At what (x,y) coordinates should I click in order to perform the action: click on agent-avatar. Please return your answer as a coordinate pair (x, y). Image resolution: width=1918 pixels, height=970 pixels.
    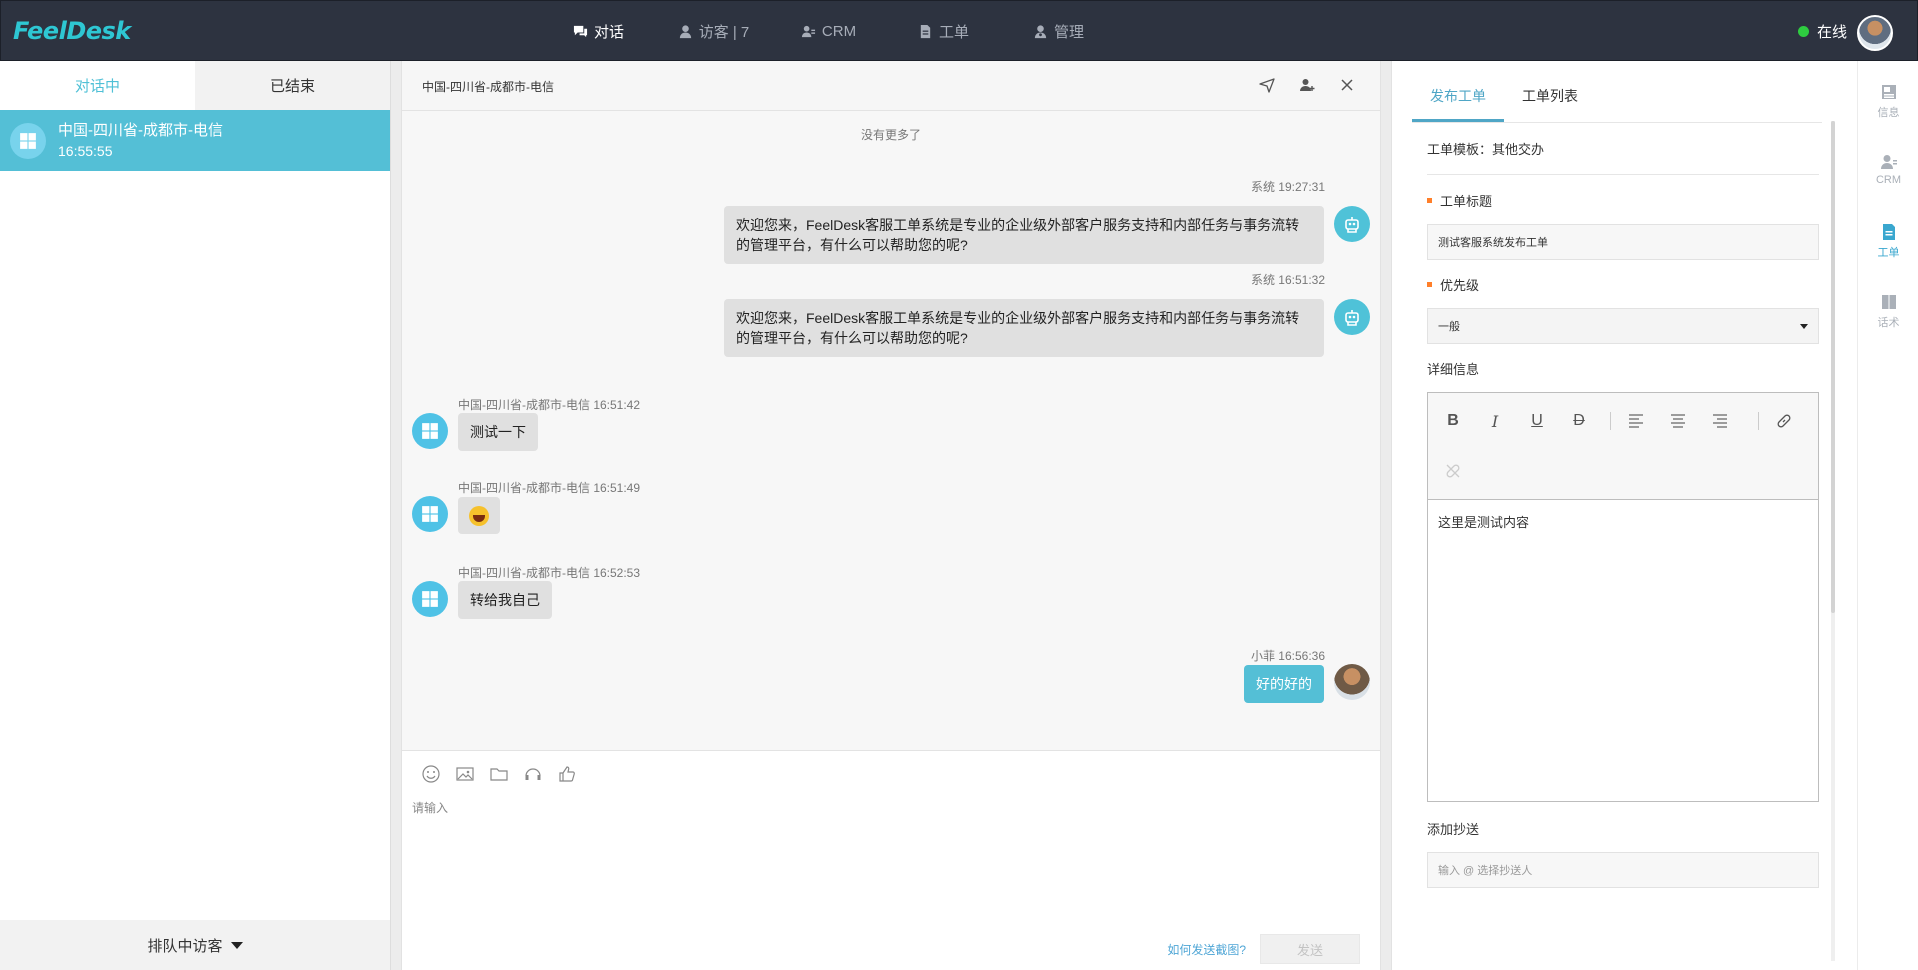
    Looking at the image, I should click on (1352, 682).